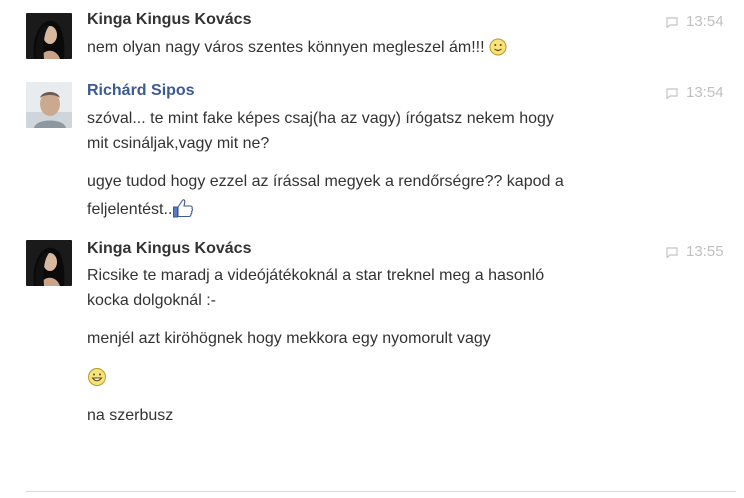 The height and width of the screenshot is (498, 744). Describe the element at coordinates (130, 415) in the screenshot. I see `message-text: na szerbusz` at that location.